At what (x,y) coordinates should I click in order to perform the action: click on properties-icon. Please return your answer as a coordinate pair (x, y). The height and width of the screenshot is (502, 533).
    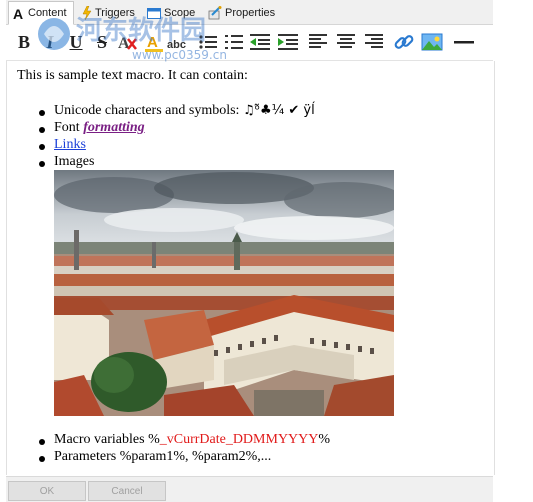
    Looking at the image, I should click on (215, 13).